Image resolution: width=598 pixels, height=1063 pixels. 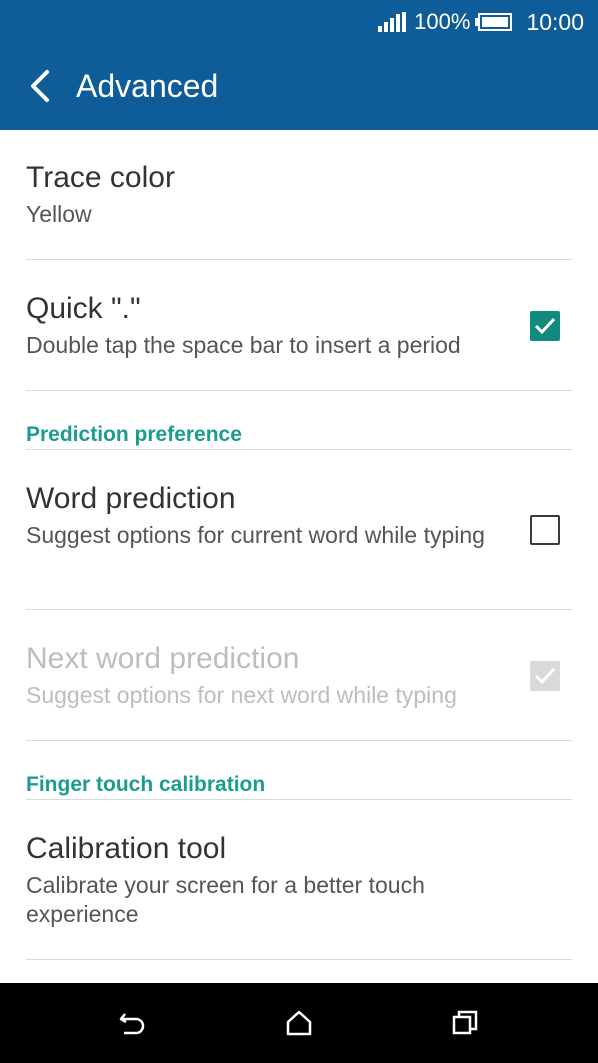 I want to click on back-arrow-icon, so click(x=132, y=1024).